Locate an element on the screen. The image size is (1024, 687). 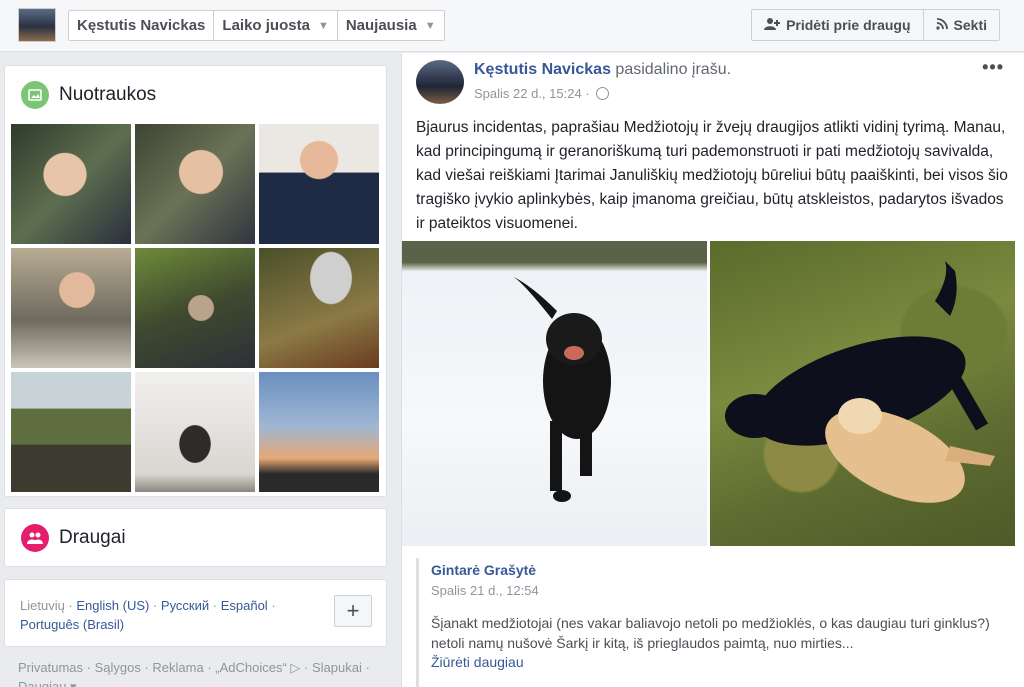
more-languages-button: + is located at coordinates (353, 611).